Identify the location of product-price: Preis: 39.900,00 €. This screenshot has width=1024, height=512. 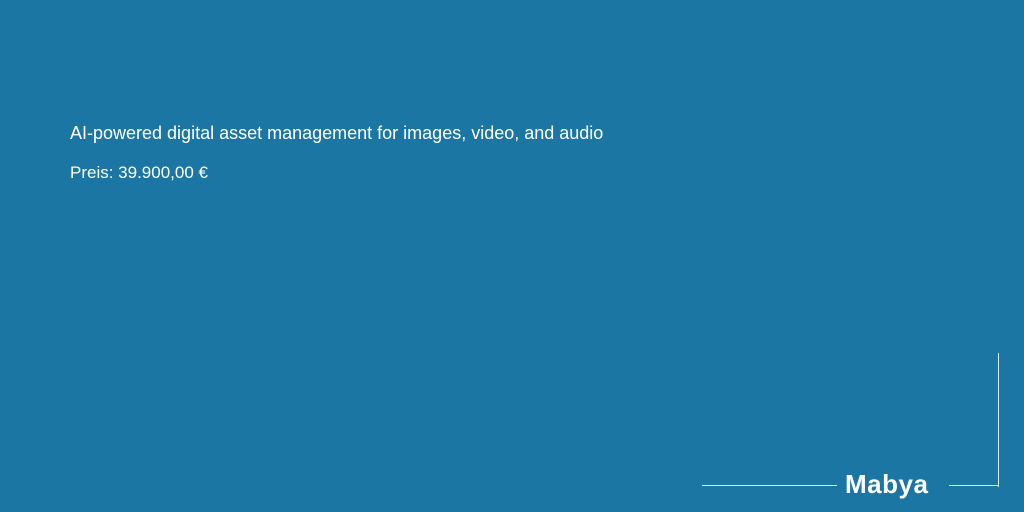
(139, 172).